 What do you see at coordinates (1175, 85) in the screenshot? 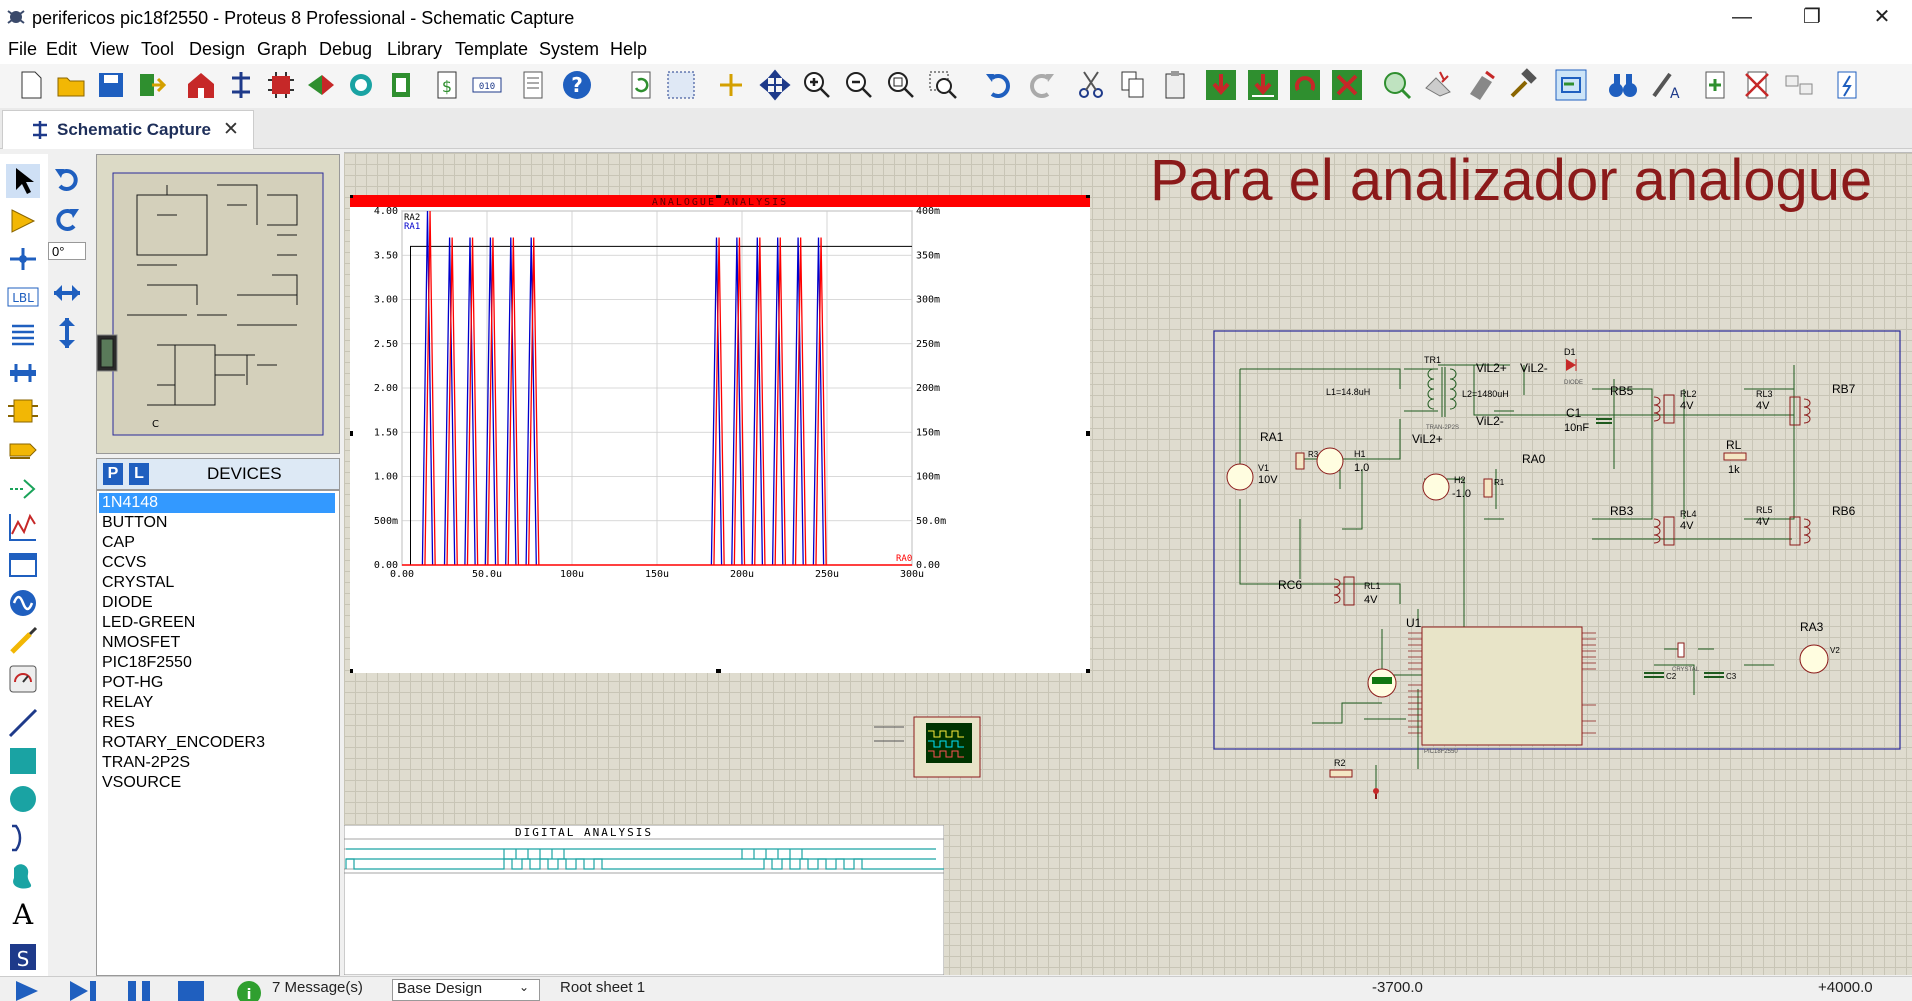
I see `paste-icon` at bounding box center [1175, 85].